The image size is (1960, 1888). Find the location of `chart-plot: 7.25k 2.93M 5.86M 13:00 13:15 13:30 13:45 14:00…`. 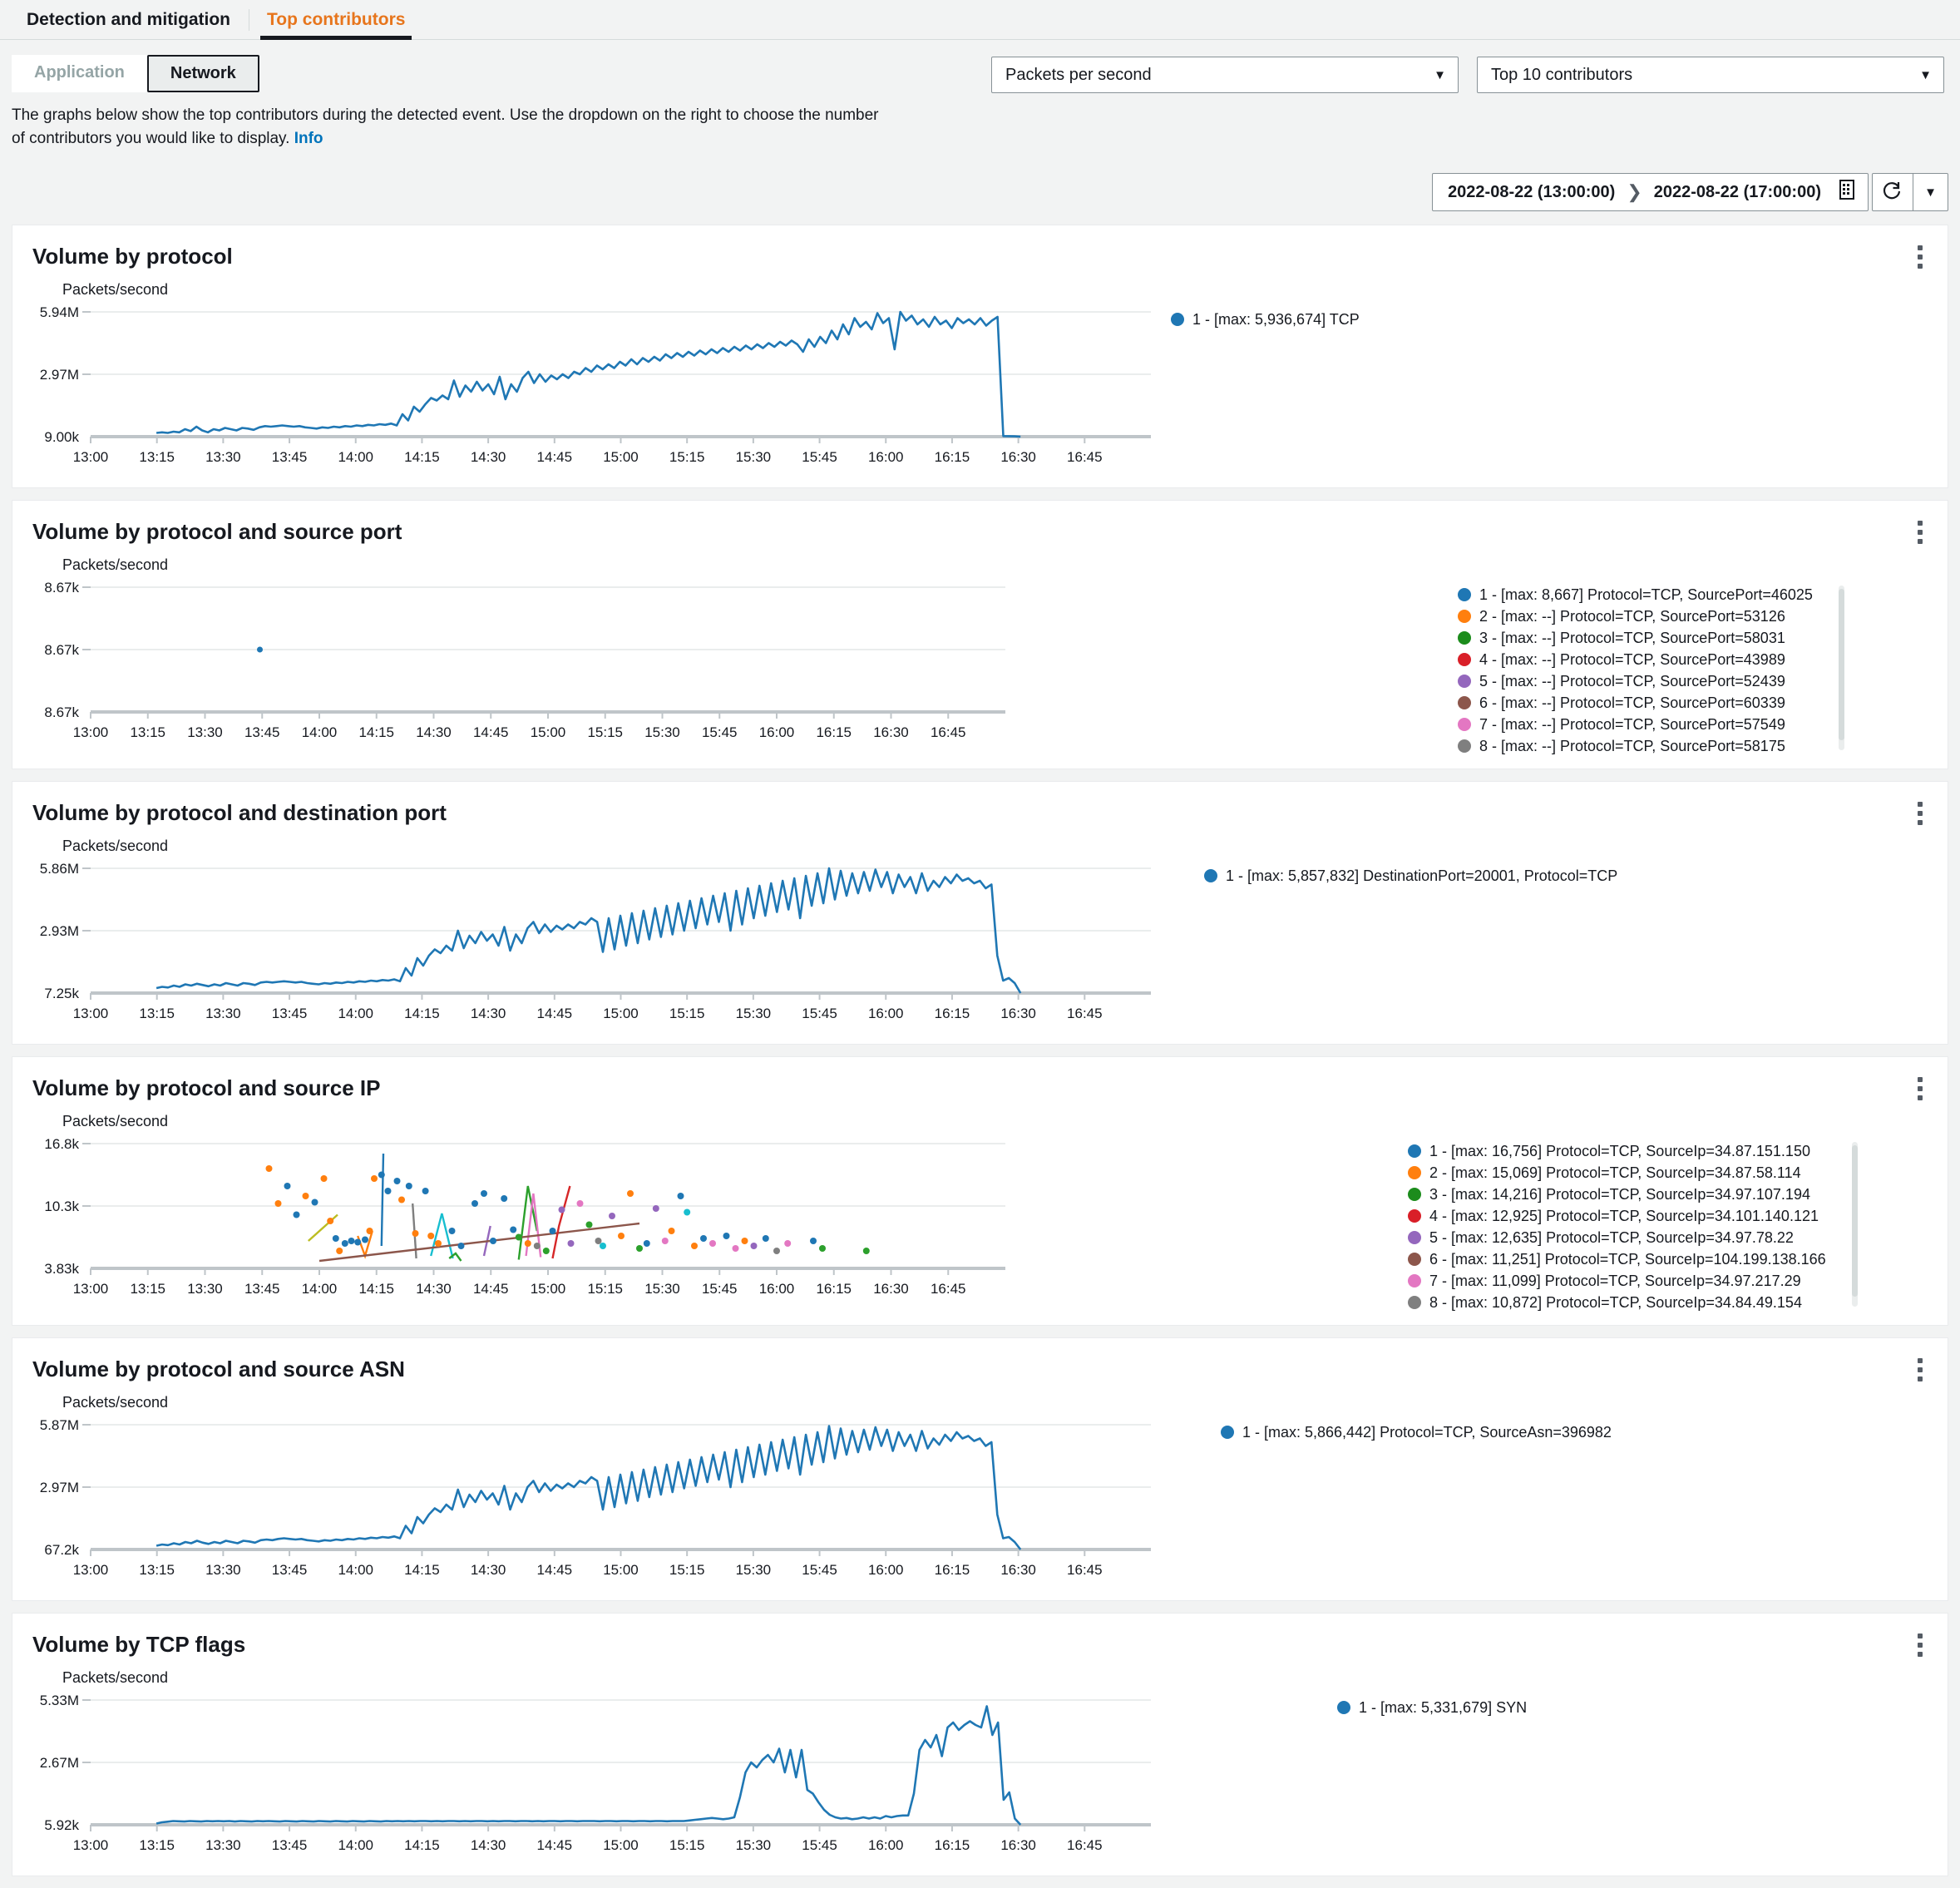

chart-plot: 7.25k 2.93M 5.86M 13:00 13:15 13:30 13:45 14:00… is located at coordinates (594, 946).